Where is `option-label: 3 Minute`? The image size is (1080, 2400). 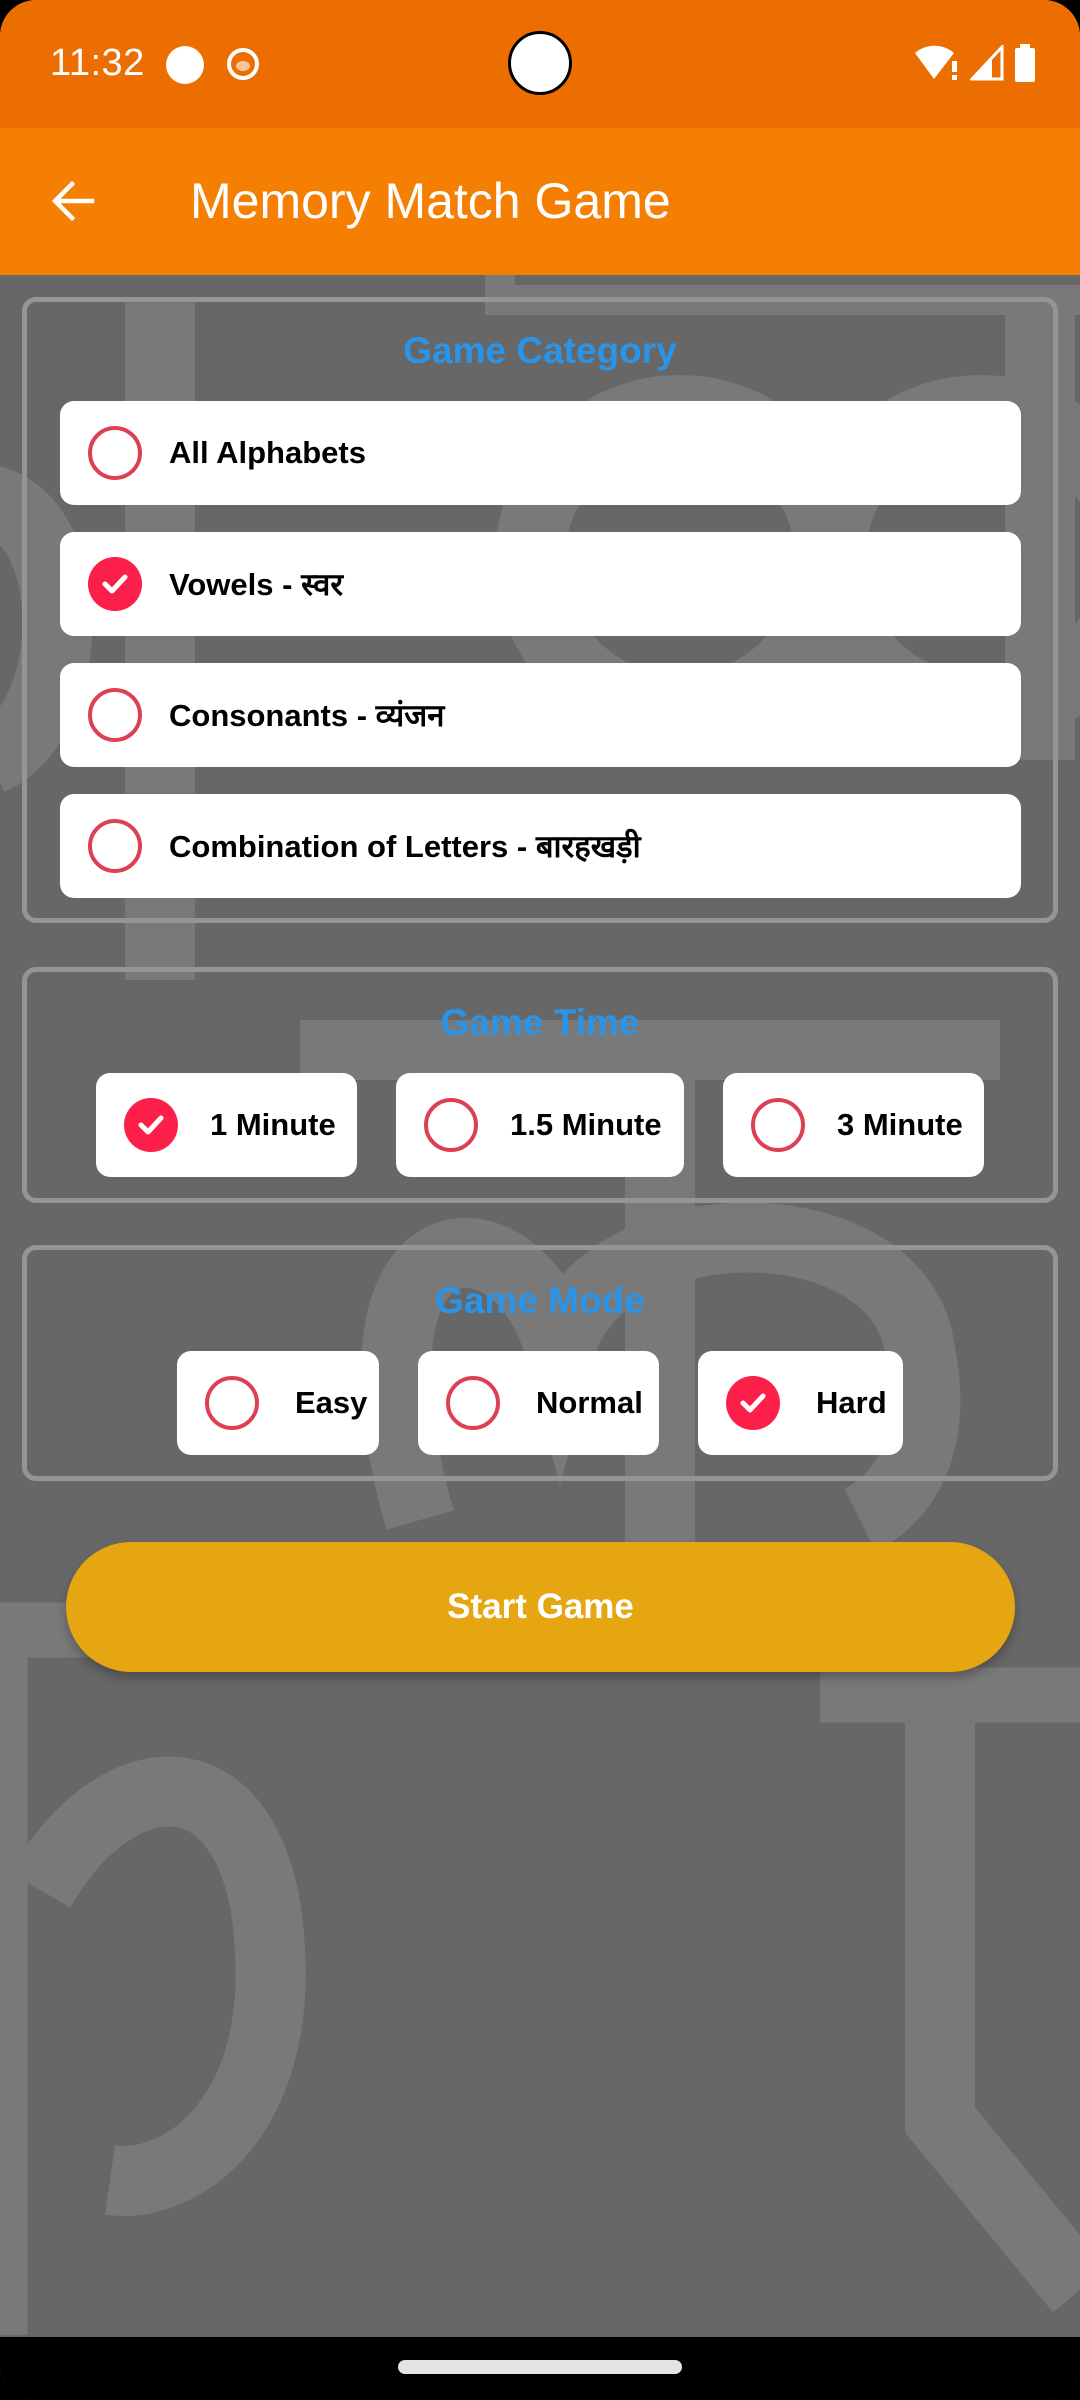 option-label: 3 Minute is located at coordinates (900, 1124).